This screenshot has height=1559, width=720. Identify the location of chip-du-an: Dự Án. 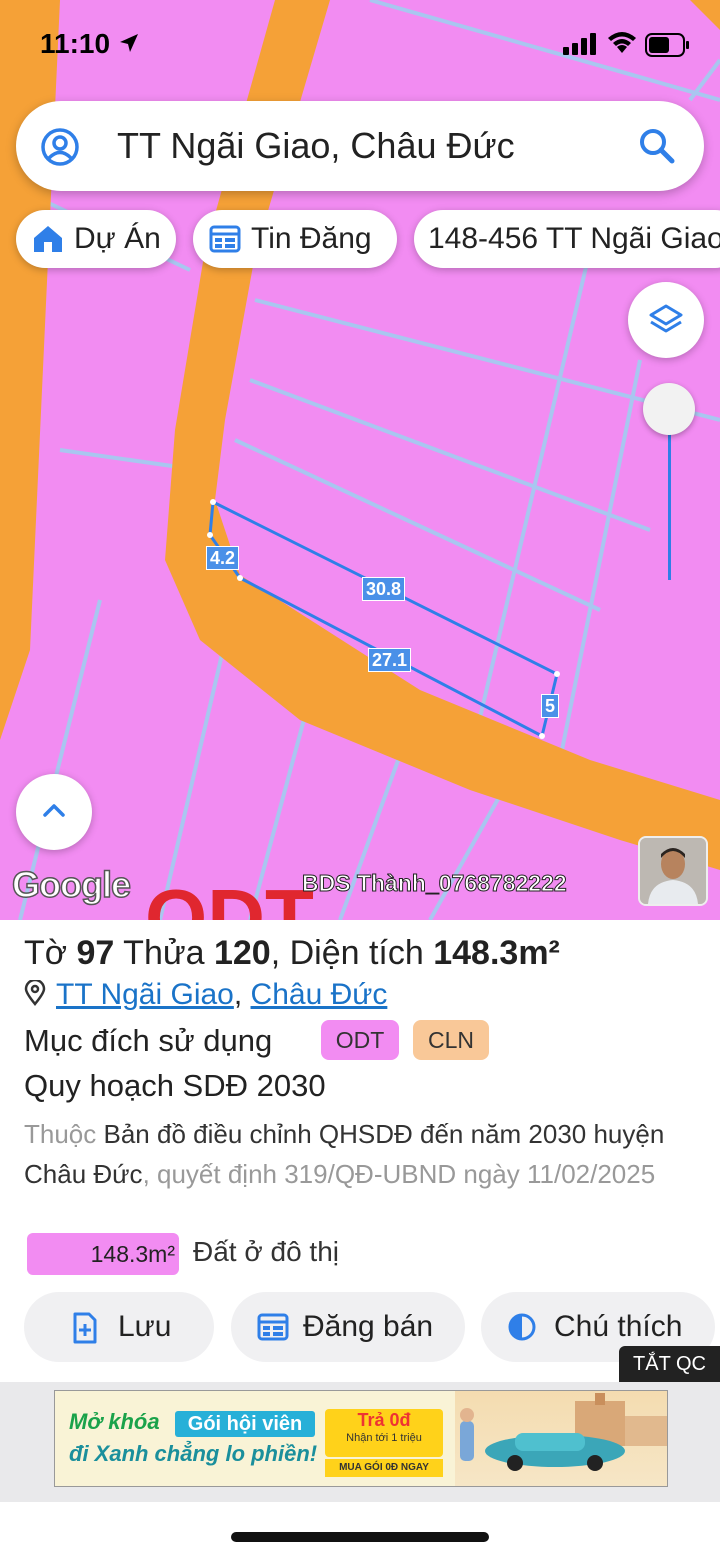
(96, 239).